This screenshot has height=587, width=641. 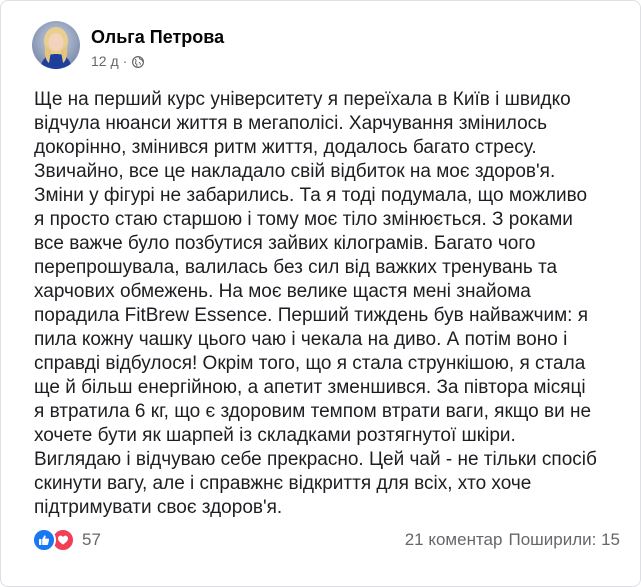 I want to click on post-meta: Ольга Петрова 12 д ·, so click(x=157, y=47).